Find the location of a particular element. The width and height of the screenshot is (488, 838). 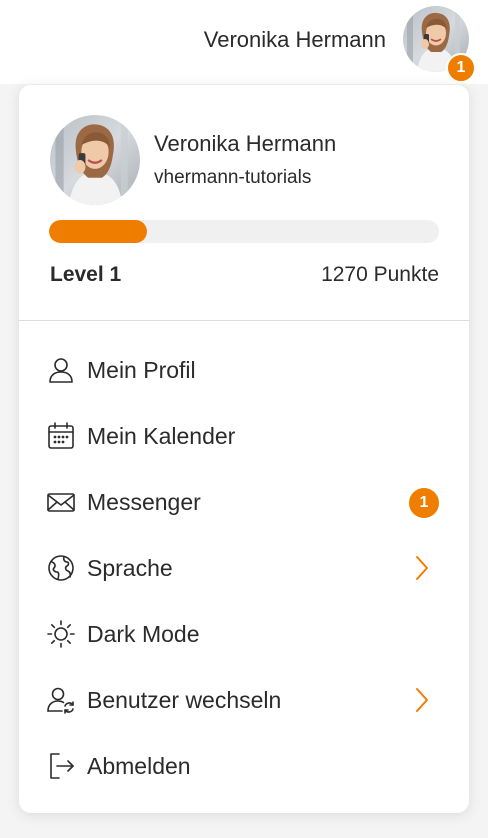

header-username: Veronika Hermann is located at coordinates (295, 40).